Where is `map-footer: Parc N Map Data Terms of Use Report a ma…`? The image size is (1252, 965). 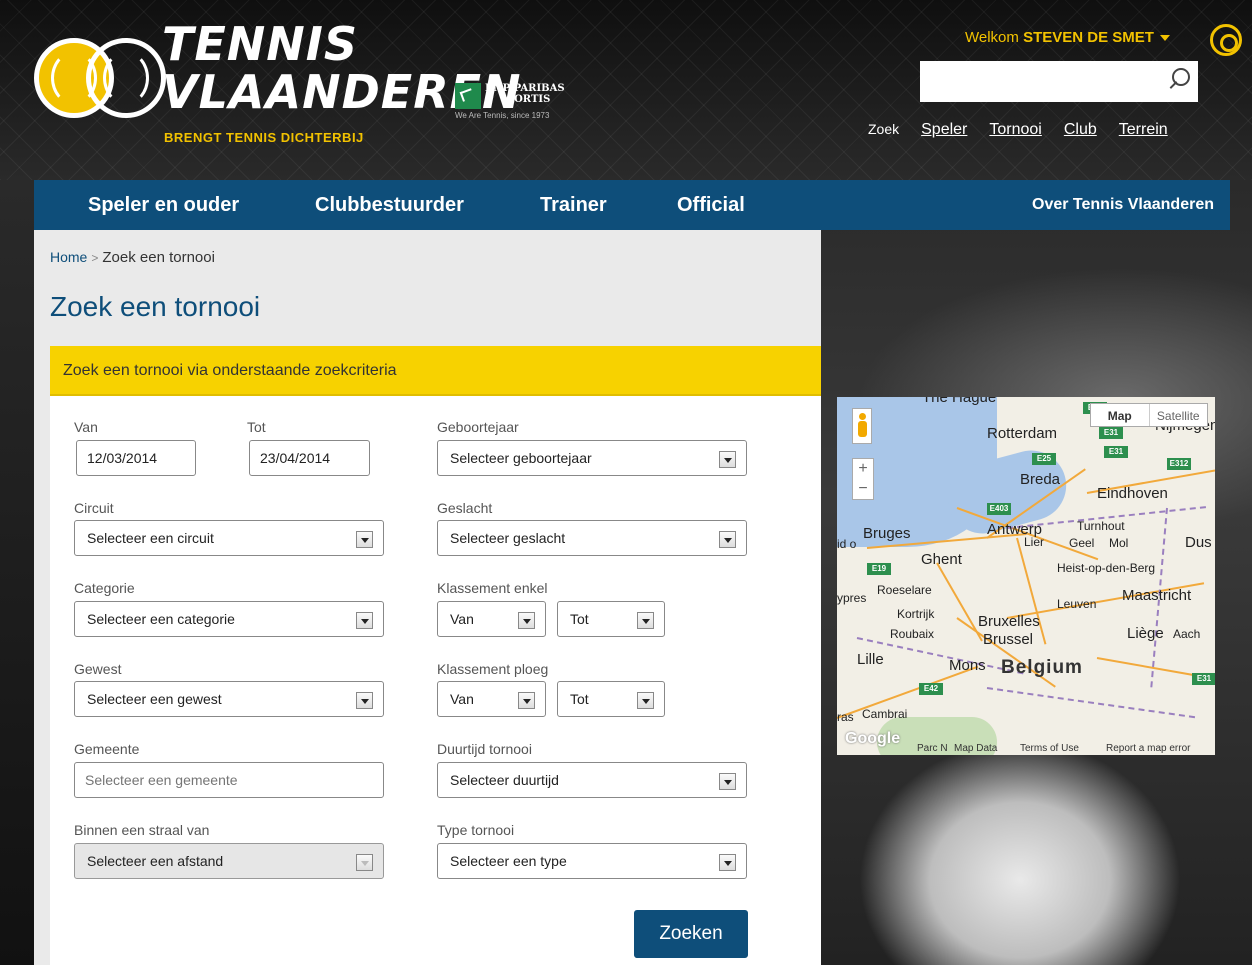
map-footer: Parc N Map Data Terms of Use Report a ma… is located at coordinates (1026, 749).